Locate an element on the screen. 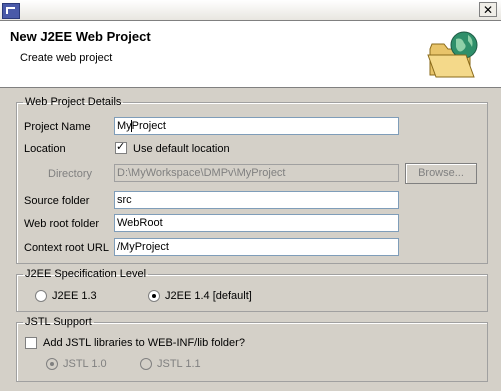 The image size is (501, 391). jstl-11-label: JSTL 1.1 is located at coordinates (179, 364).